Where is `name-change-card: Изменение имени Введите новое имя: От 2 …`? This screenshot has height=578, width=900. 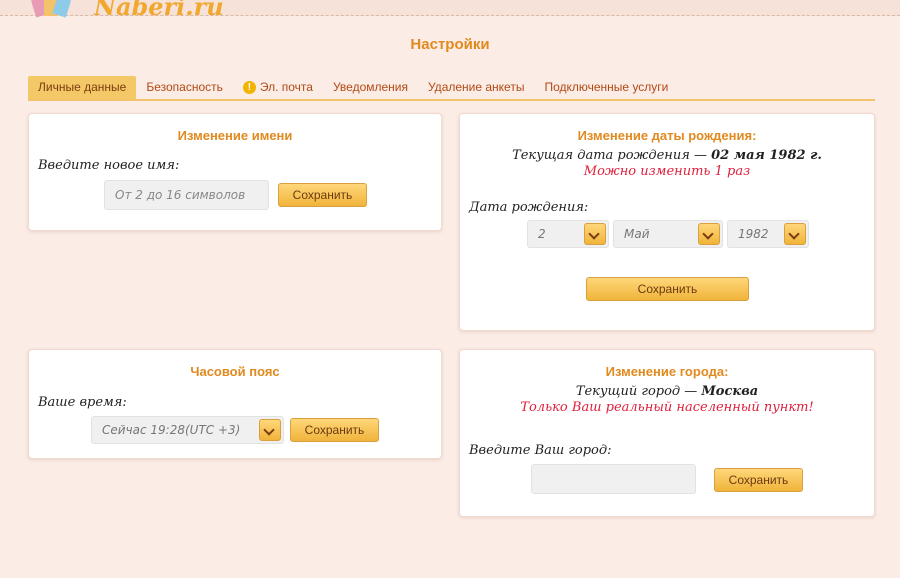 name-change-card: Изменение имени Введите новое имя: От 2 … is located at coordinates (235, 172).